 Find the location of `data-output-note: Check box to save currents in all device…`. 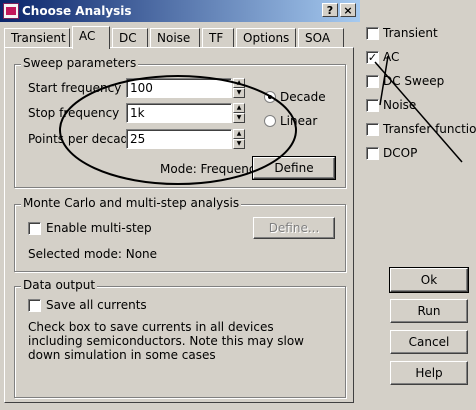

data-output-note: Check box to save currents in all device… is located at coordinates (166, 341).